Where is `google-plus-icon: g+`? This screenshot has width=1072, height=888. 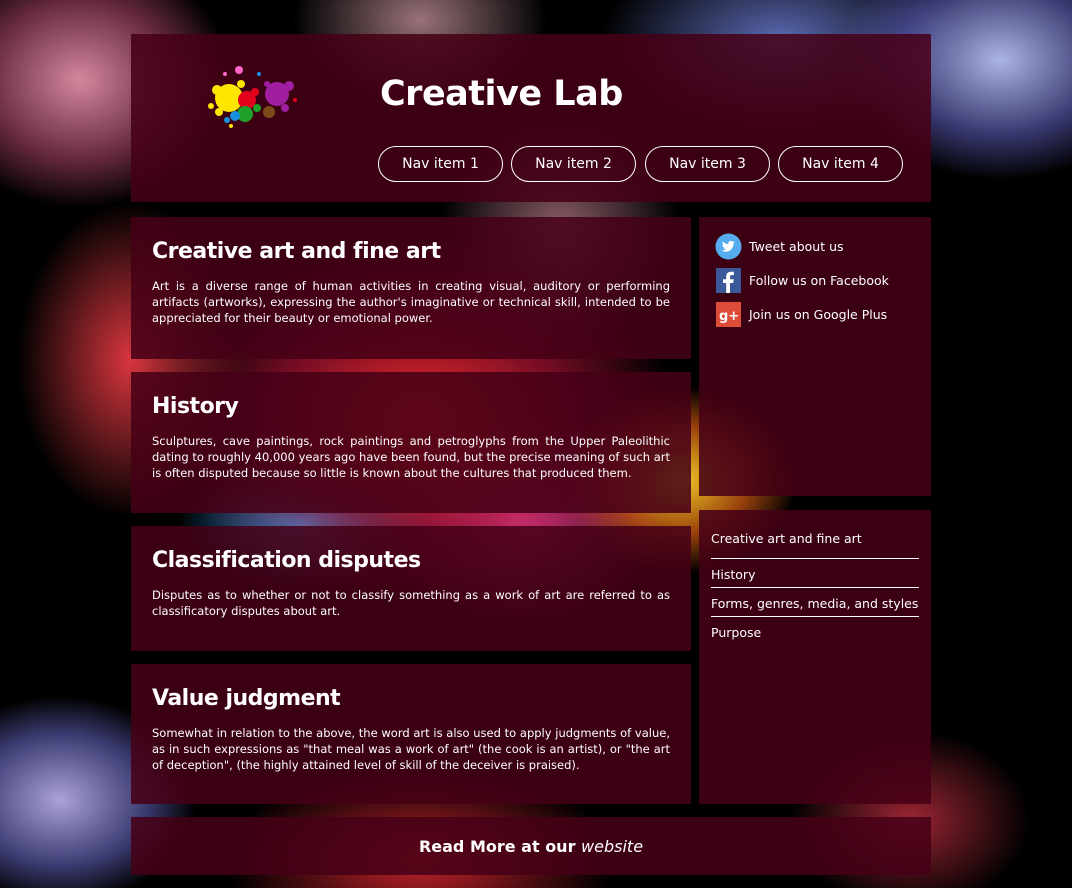
google-plus-icon: g+ is located at coordinates (728, 314).